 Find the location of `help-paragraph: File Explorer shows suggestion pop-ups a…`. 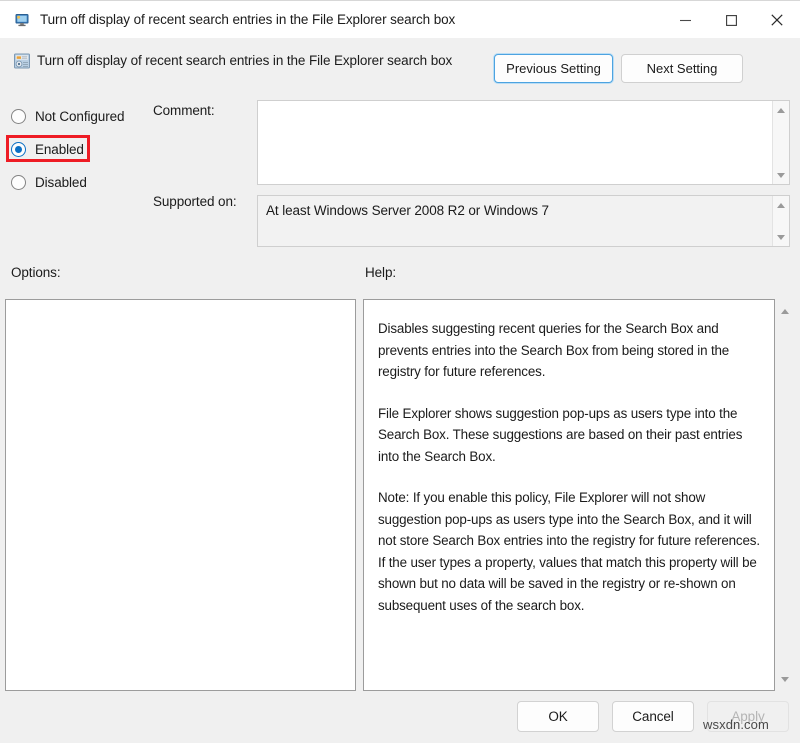

help-paragraph: File Explorer shows suggestion pop-ups a… is located at coordinates (560, 434).